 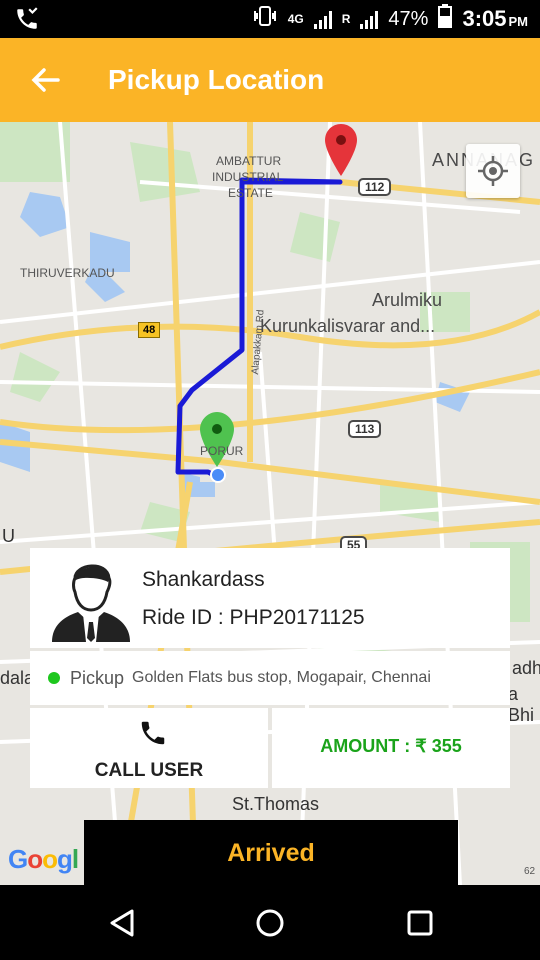 What do you see at coordinates (276, 804) in the screenshot?
I see `map-label-st-thomas: St.Thomas` at bounding box center [276, 804].